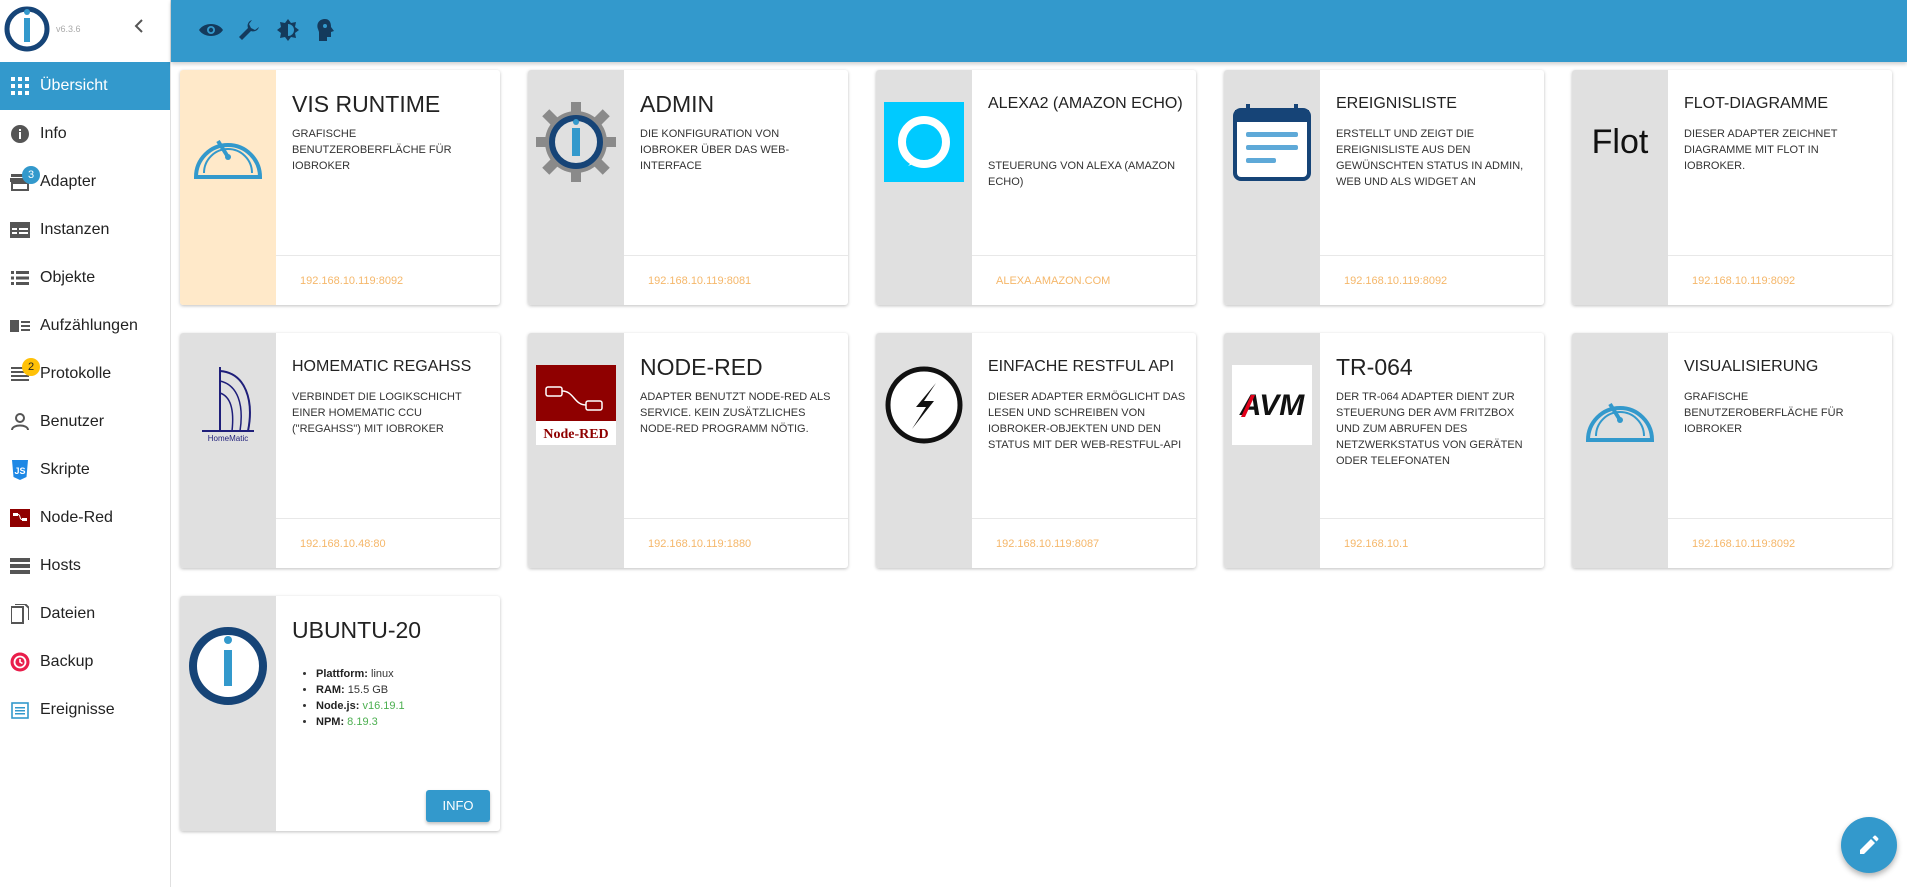 This screenshot has width=1907, height=887. Describe the element at coordinates (1756, 103) in the screenshot. I see `card-title: FLOT-DIAGRAMME` at that location.